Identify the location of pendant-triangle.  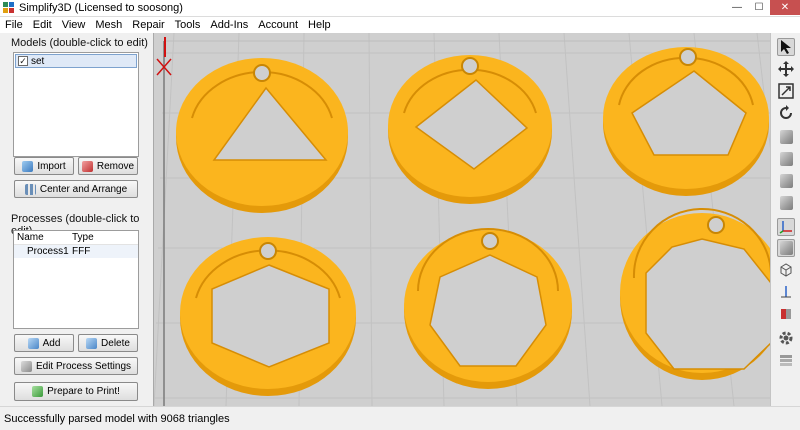
(262, 135).